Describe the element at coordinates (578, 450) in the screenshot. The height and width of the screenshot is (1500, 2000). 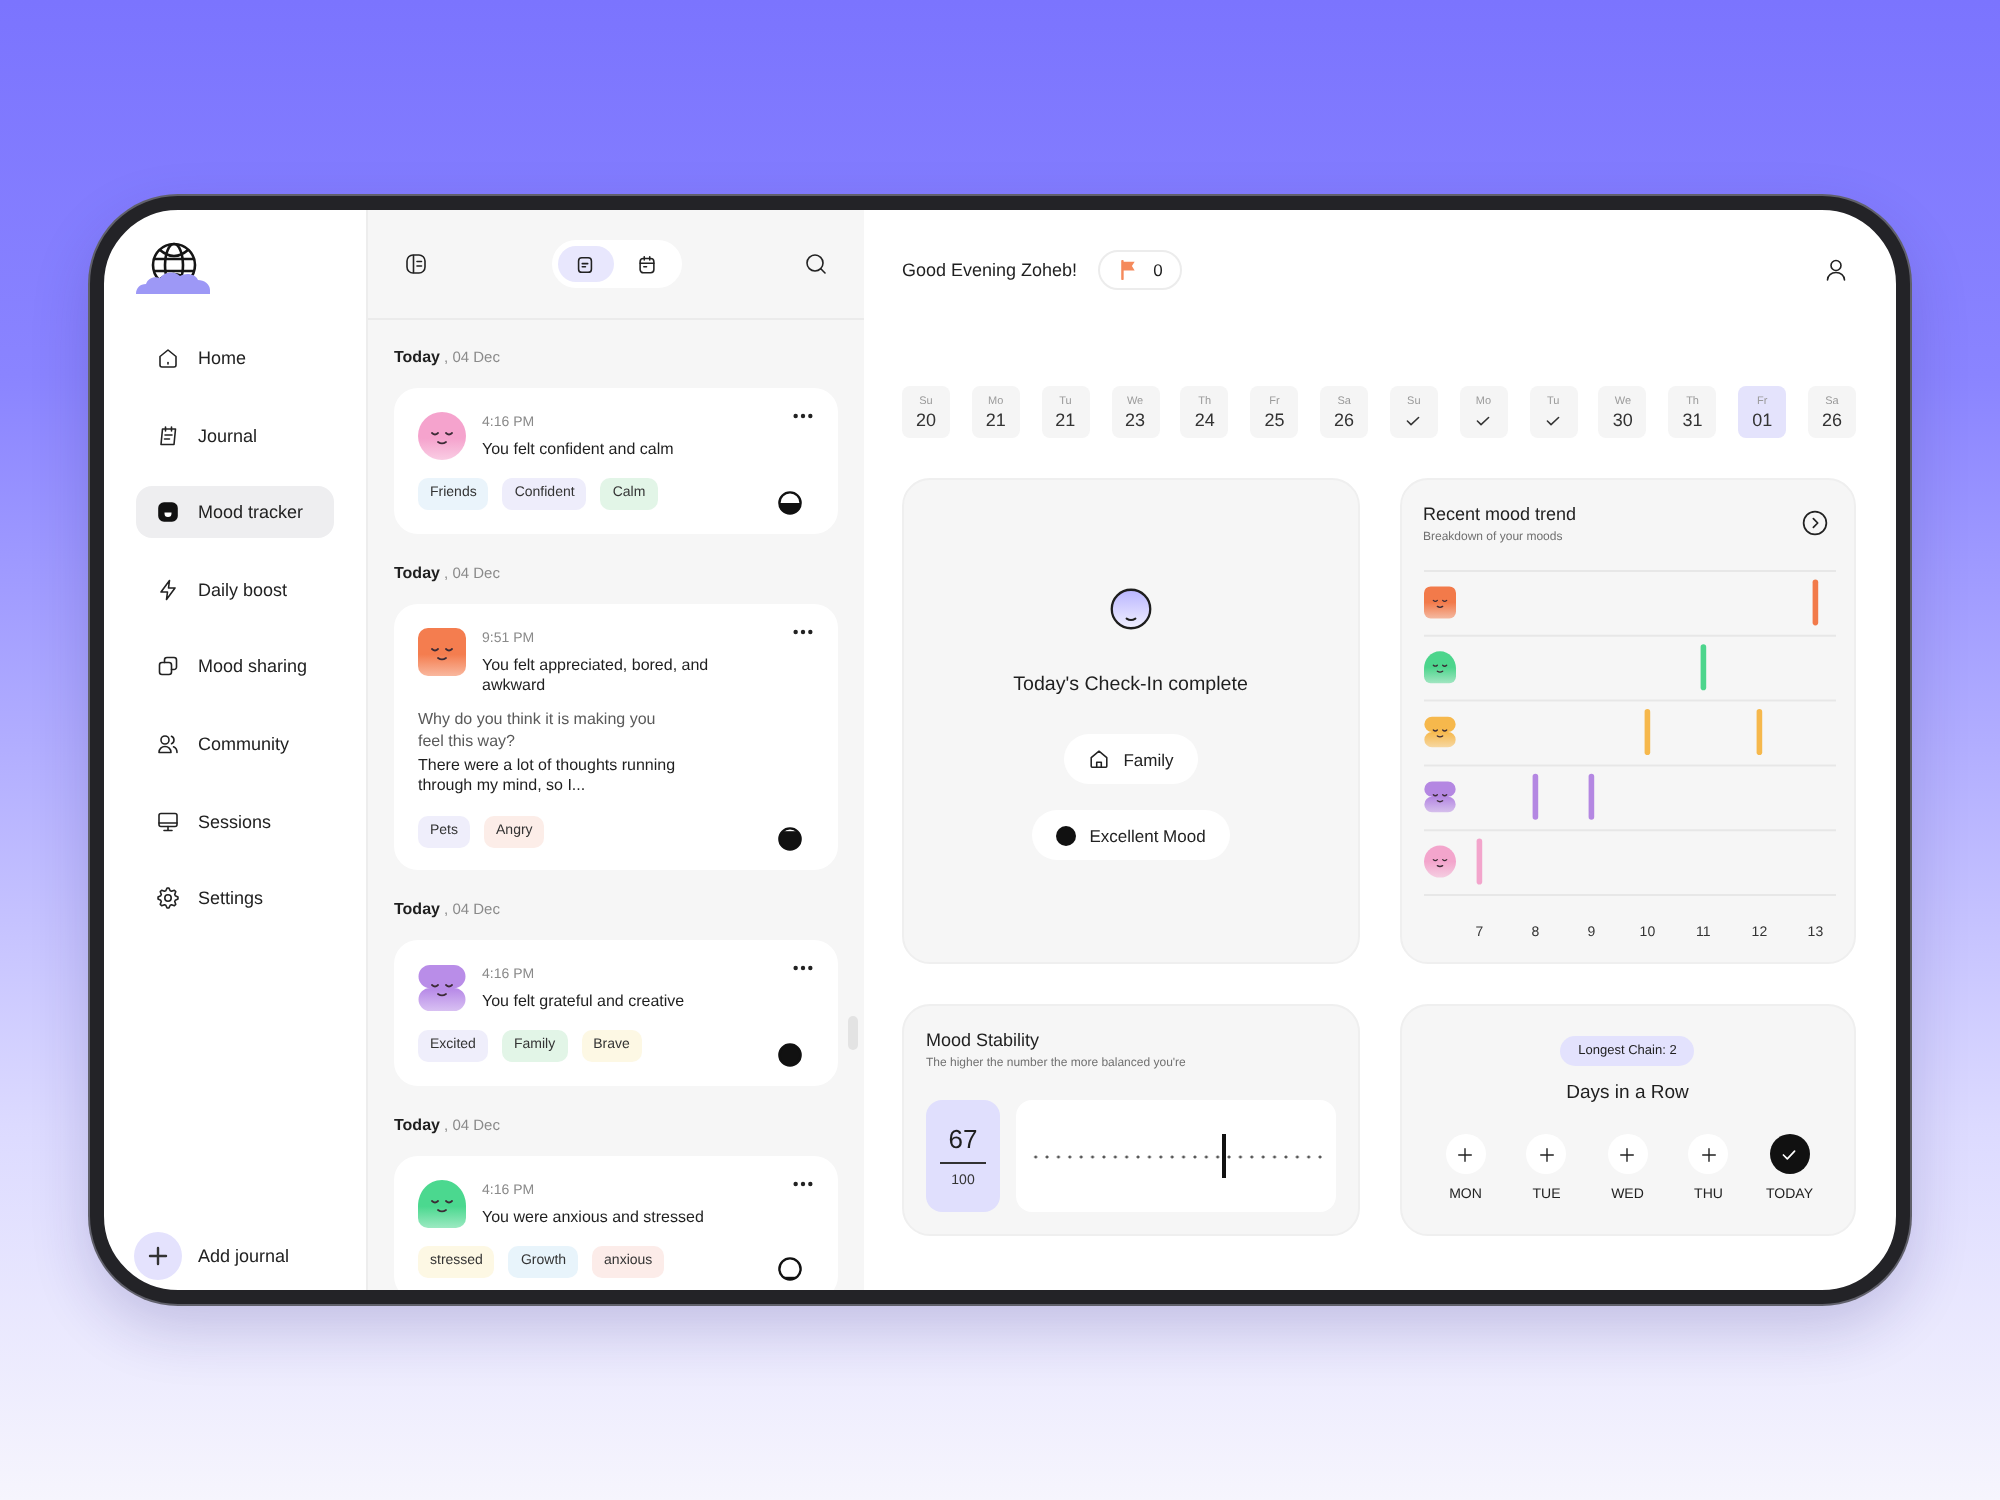
I see `entry-title: You felt confident and calm` at that location.